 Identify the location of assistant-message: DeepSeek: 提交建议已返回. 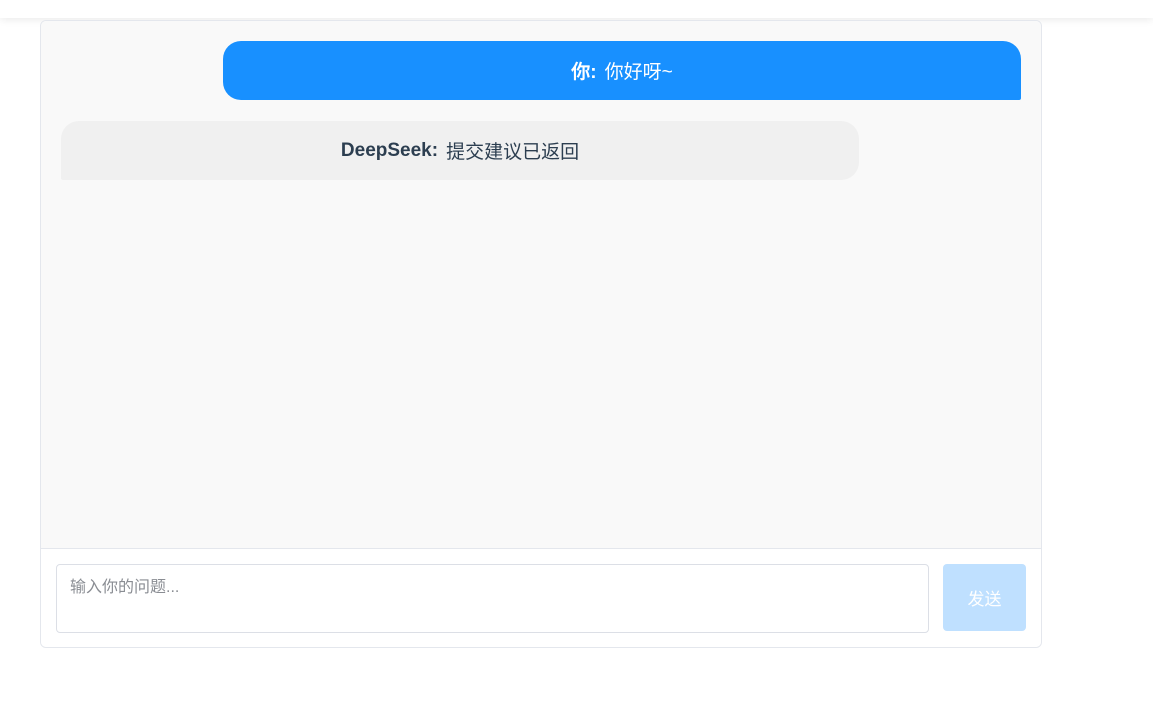
(460, 150).